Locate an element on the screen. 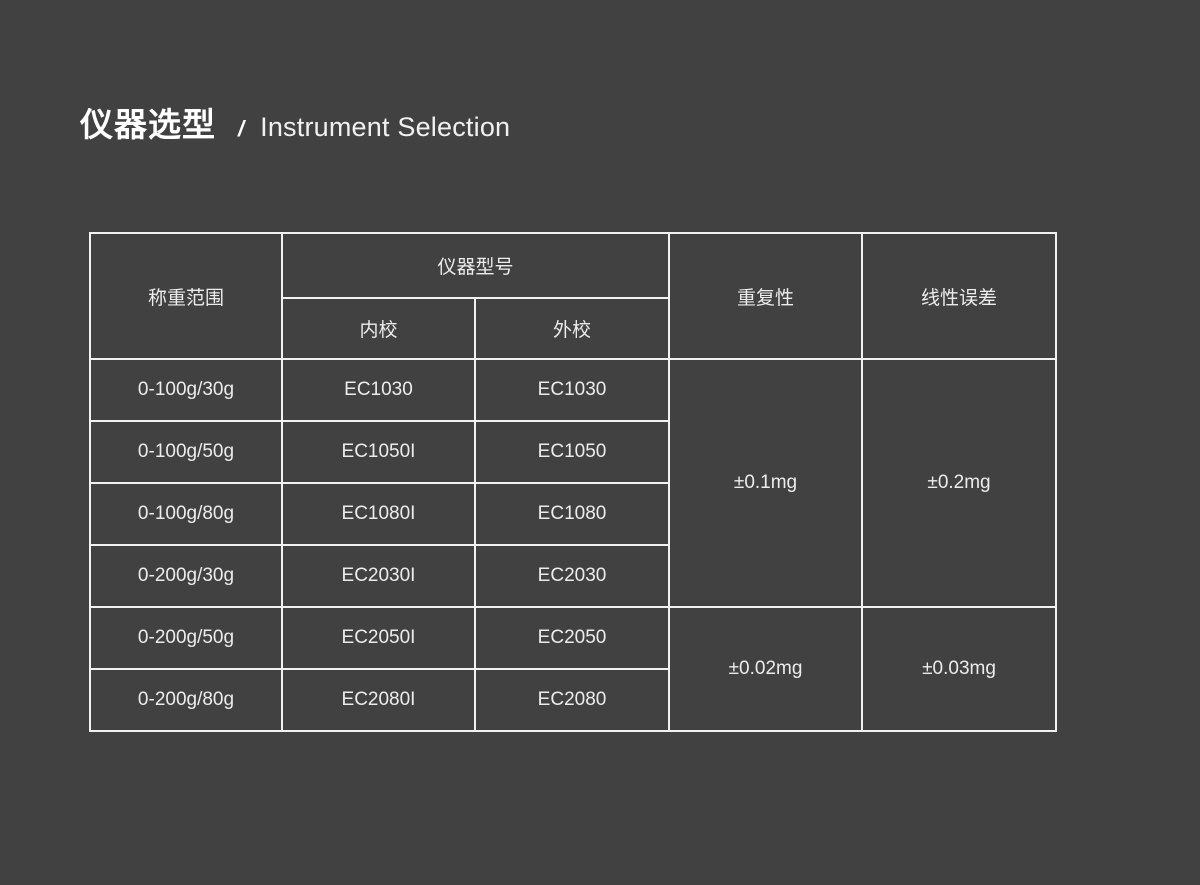 The width and height of the screenshot is (1200, 885). cell-weighing-range: 0-100g/80g is located at coordinates (186, 514).